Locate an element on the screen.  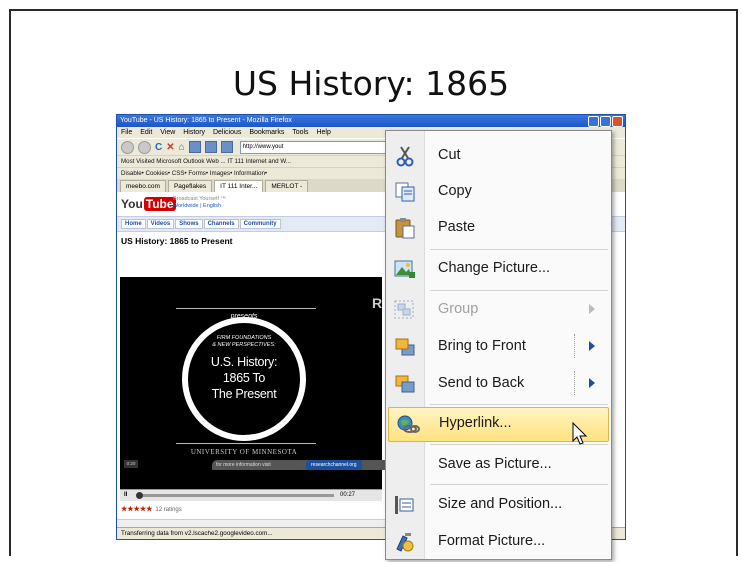
back-icon is located at coordinates (127, 147).